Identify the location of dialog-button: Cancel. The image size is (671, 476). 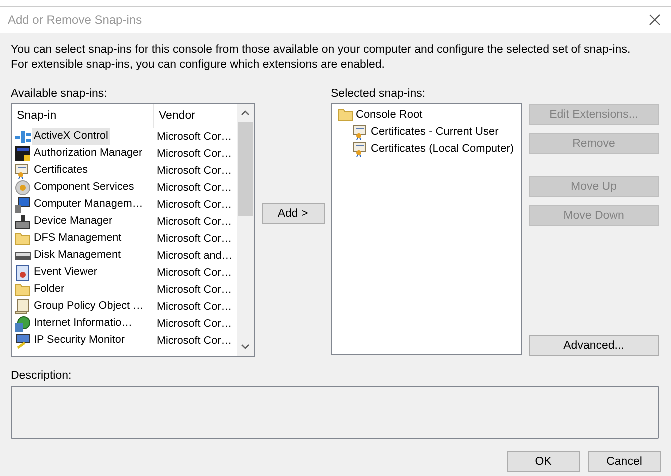
(624, 461).